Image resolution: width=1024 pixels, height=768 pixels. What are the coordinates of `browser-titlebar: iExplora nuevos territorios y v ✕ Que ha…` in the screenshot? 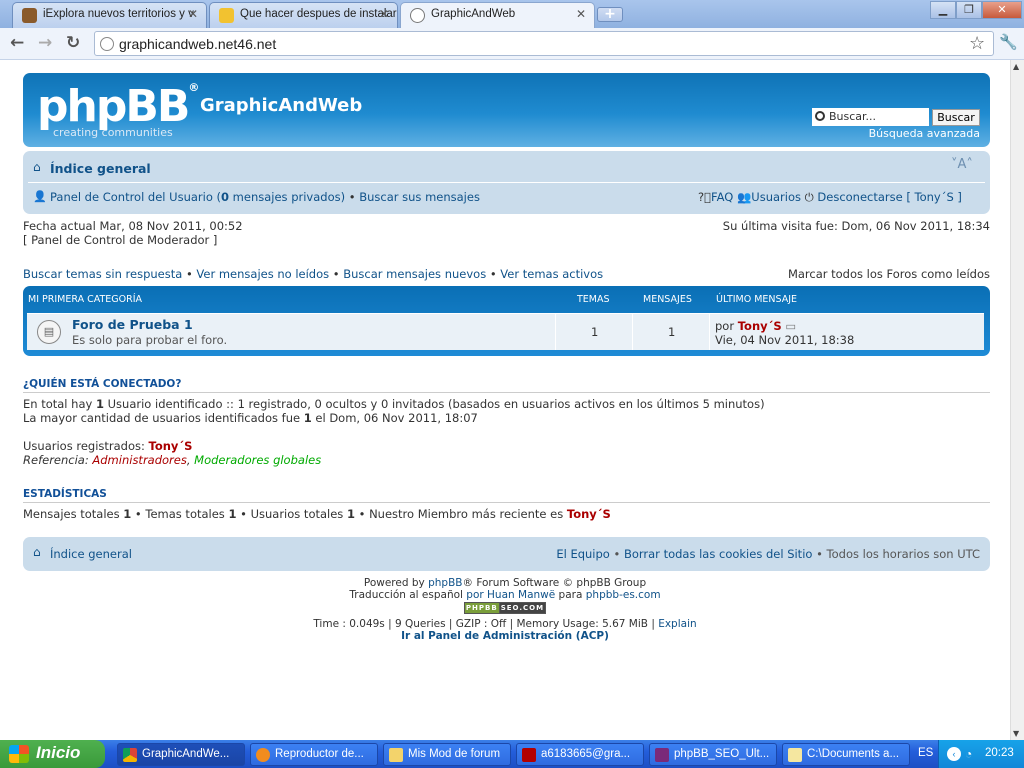 It's located at (512, 14).